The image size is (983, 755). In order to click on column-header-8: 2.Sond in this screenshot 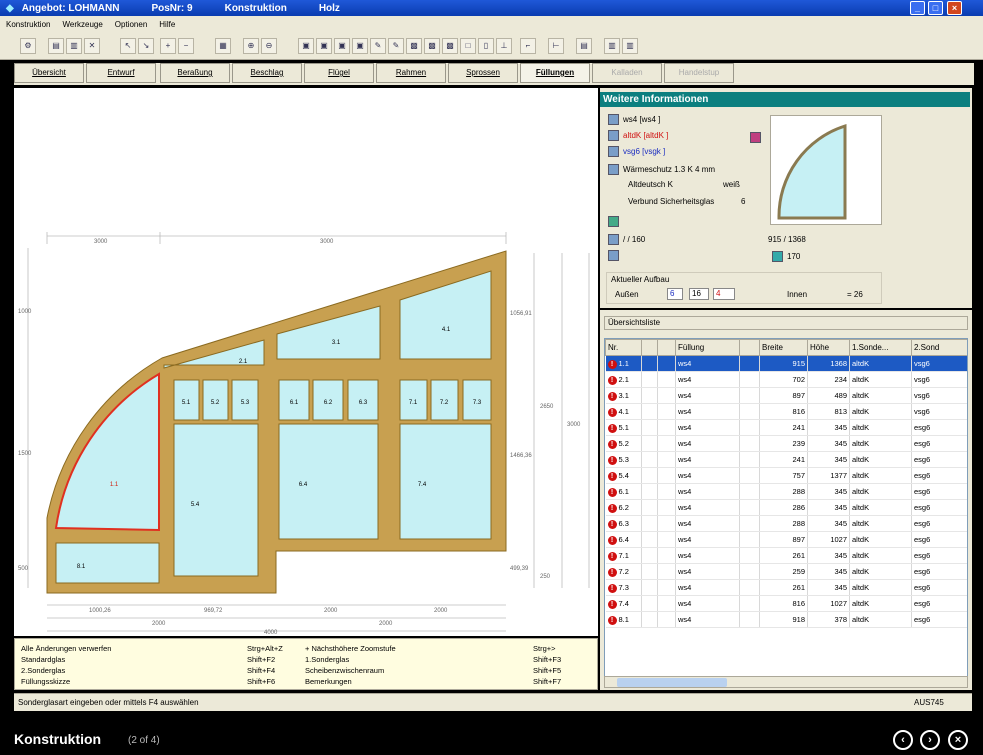, I will do `click(939, 347)`.